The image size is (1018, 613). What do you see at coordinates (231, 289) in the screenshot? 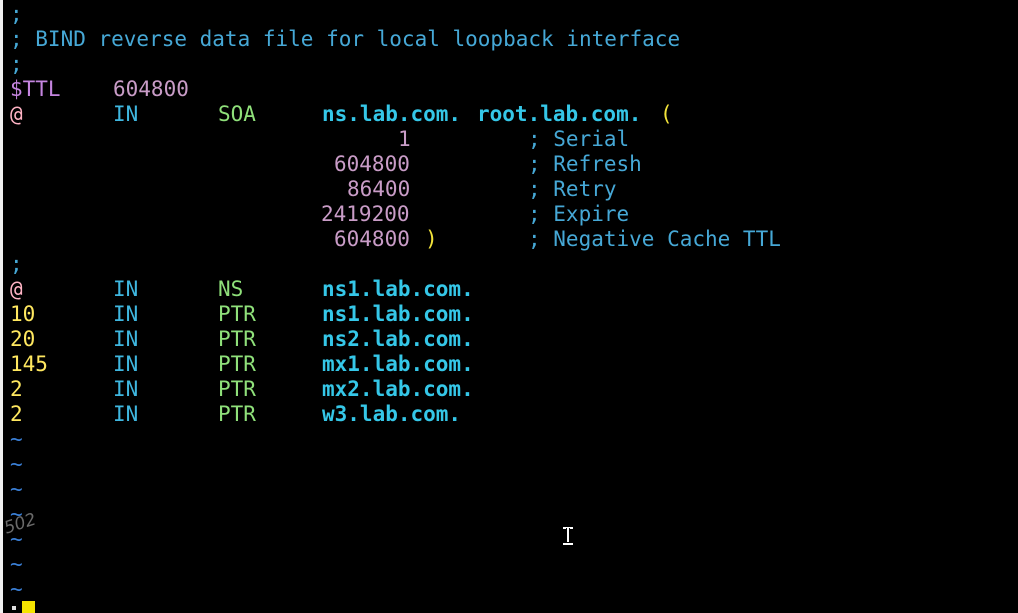
I see `record-type: NS` at bounding box center [231, 289].